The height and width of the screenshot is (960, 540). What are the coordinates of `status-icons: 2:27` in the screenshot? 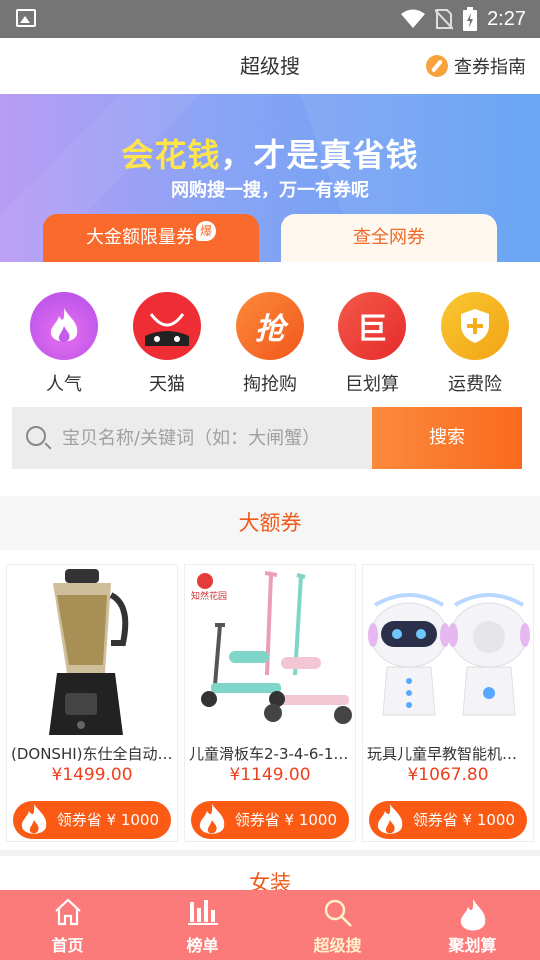 It's located at (463, 19).